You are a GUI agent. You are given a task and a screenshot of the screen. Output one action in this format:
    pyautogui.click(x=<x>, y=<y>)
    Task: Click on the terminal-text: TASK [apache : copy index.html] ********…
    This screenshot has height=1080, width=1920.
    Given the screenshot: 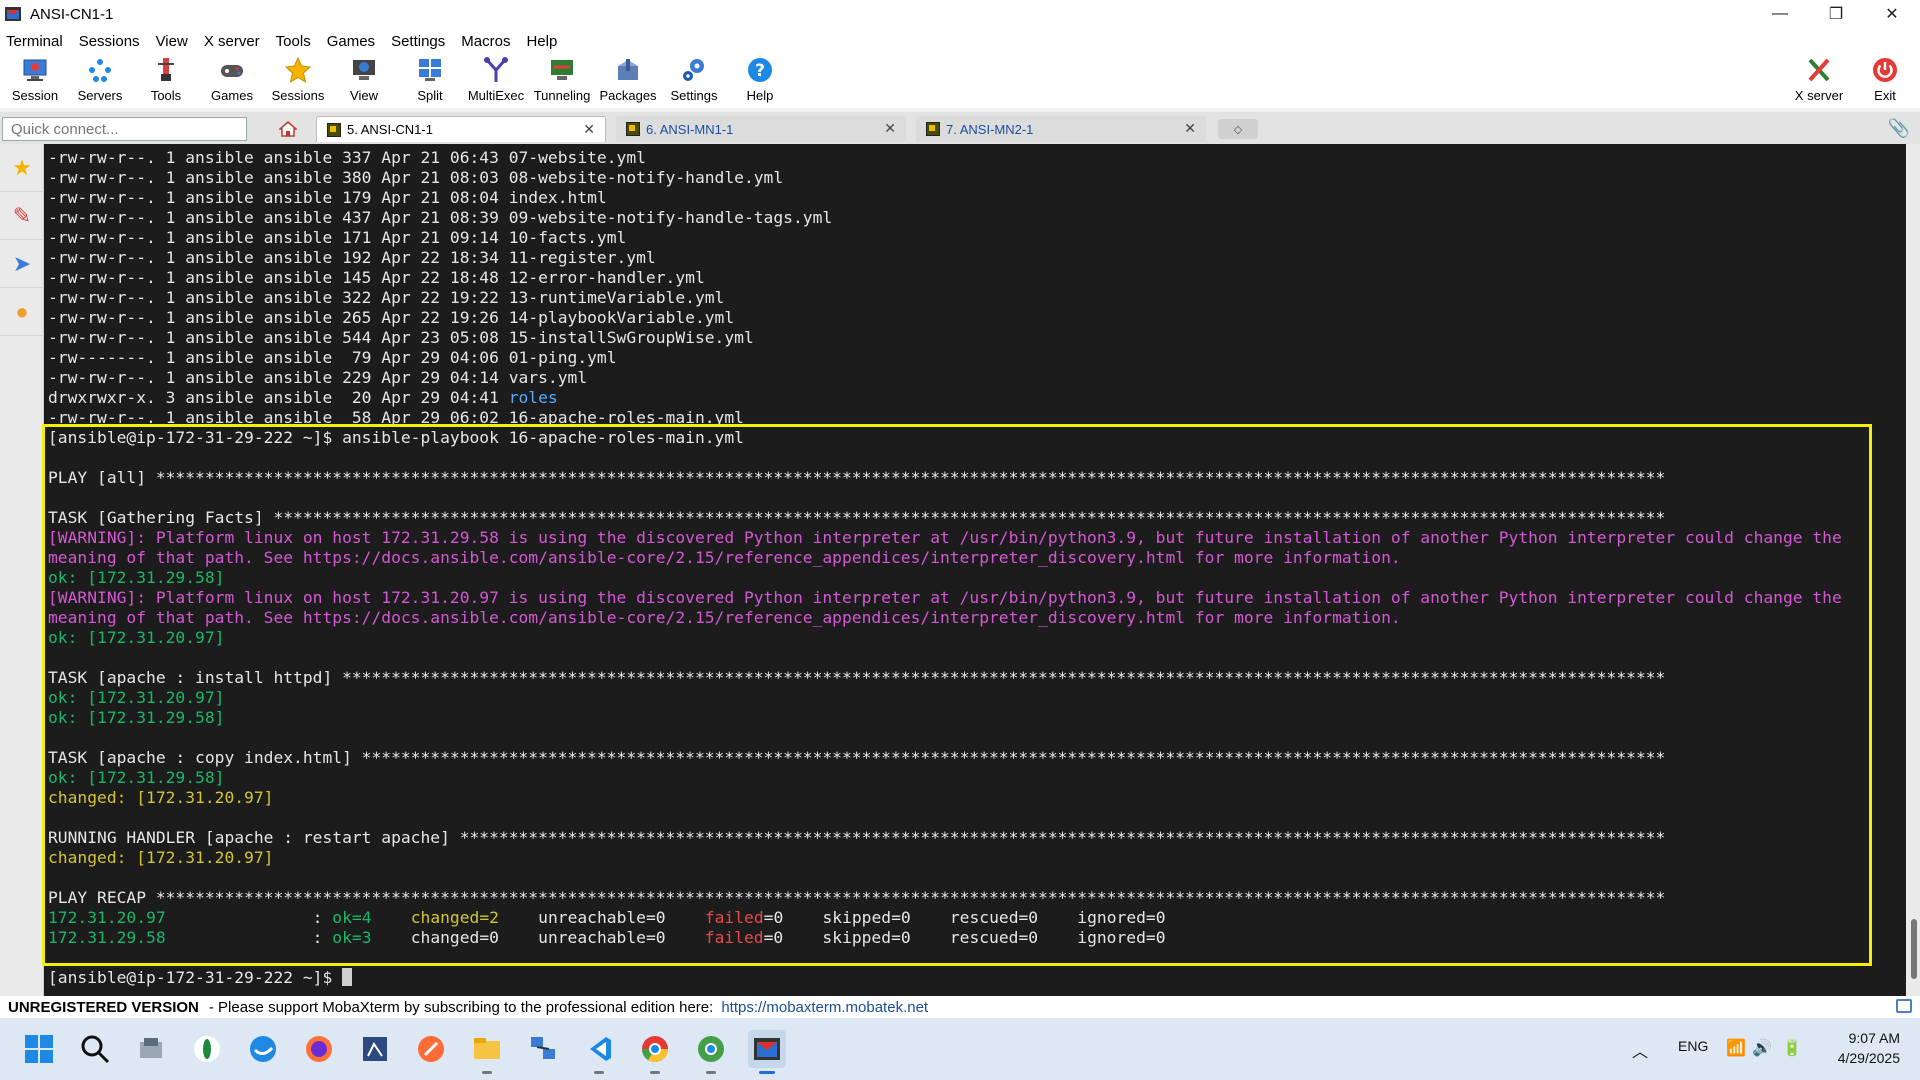 What is the action you would take?
    pyautogui.click(x=857, y=757)
    